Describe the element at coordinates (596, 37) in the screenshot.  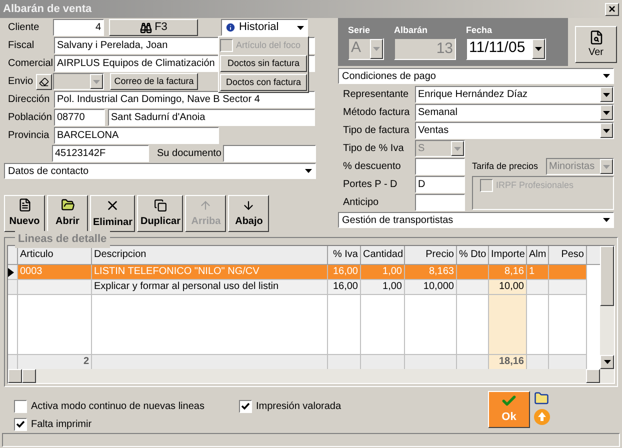
I see `document-search-icon` at that location.